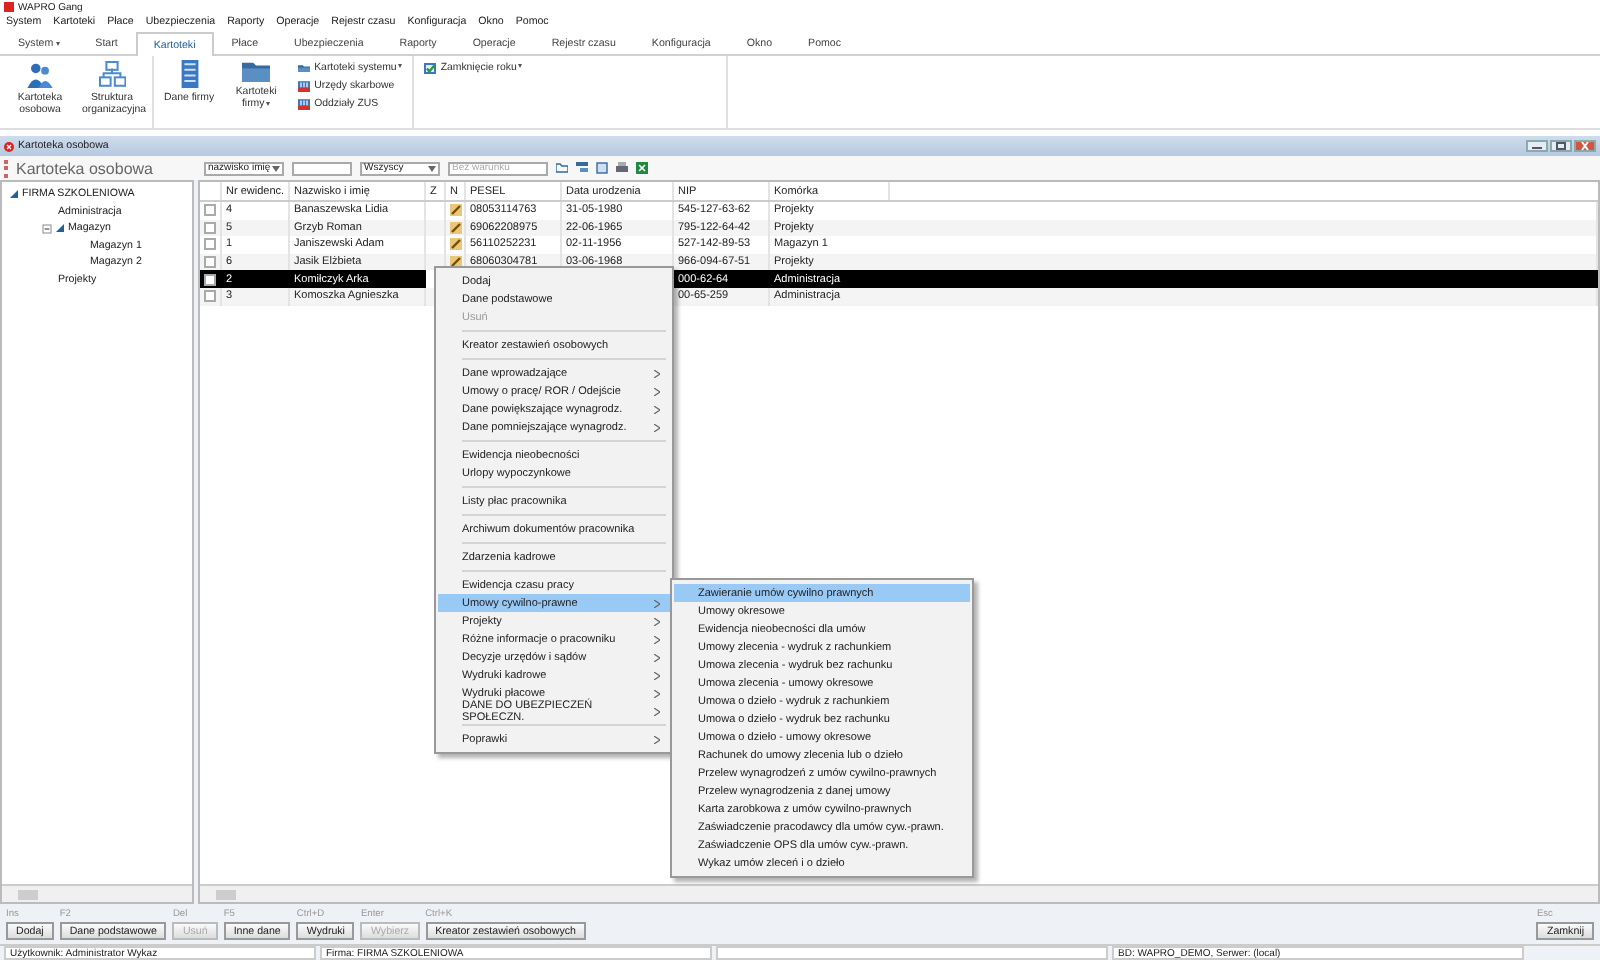  I want to click on people-icon, so click(40, 74).